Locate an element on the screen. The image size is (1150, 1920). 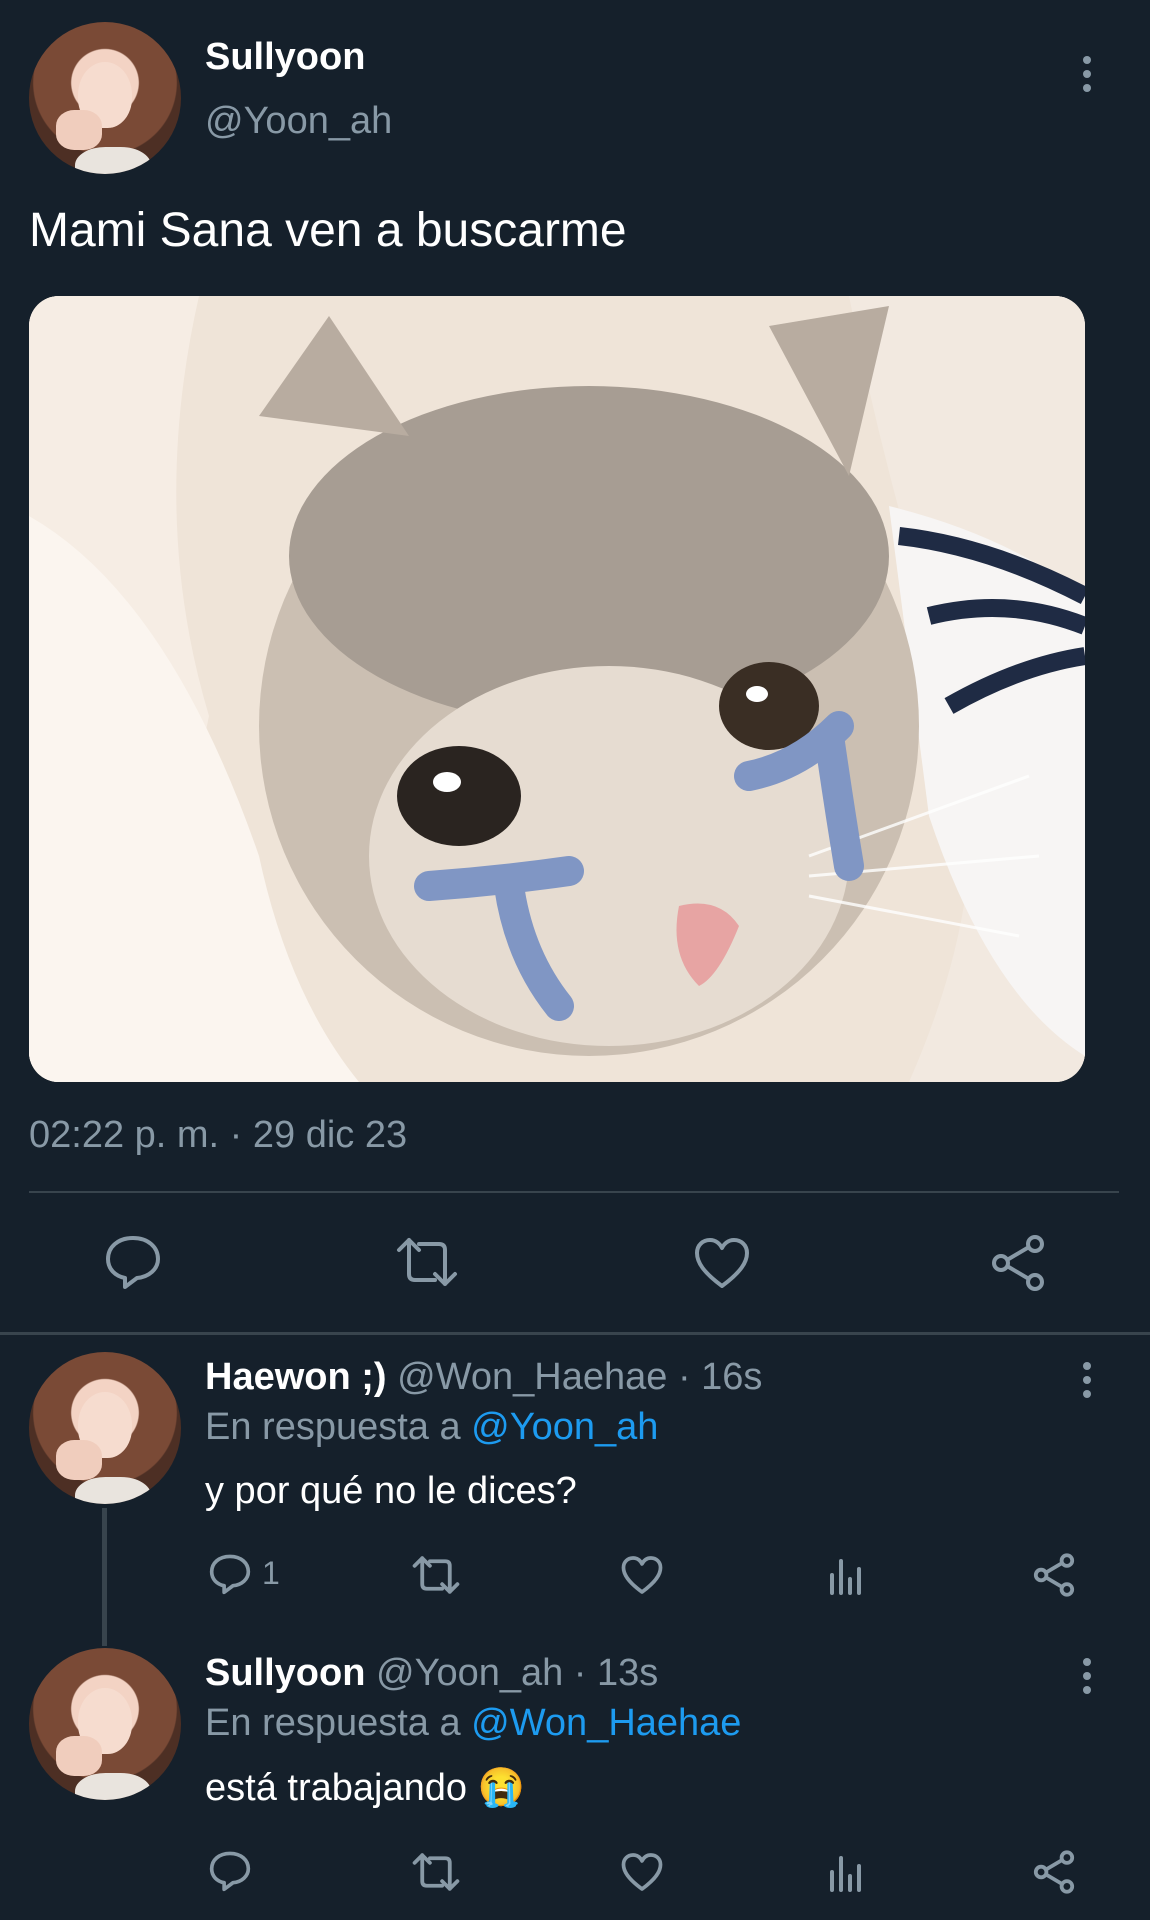
author-handle: @Yoon_ah is located at coordinates (298, 121).